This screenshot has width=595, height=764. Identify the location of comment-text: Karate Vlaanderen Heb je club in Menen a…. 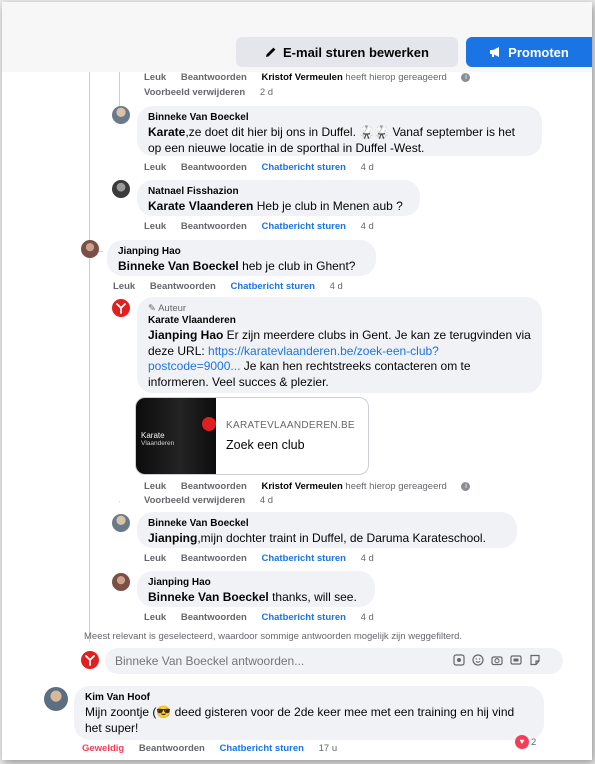
(278, 207).